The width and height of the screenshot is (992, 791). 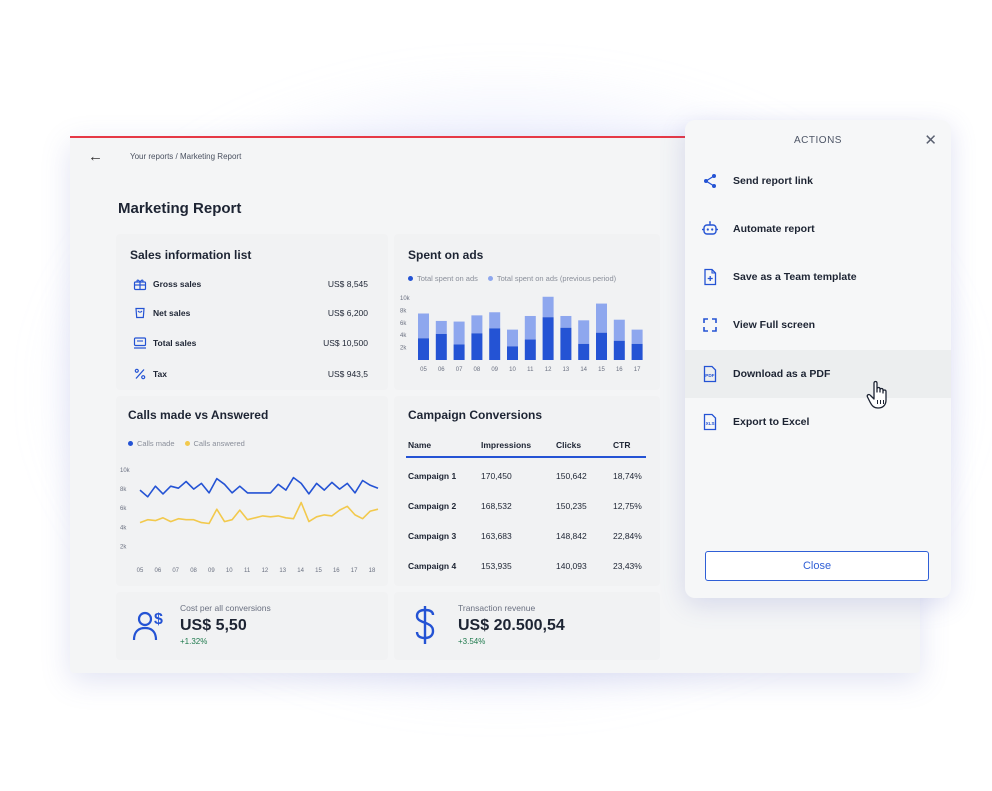 What do you see at coordinates (123, 509) in the screenshot?
I see `y-tick-label: 6k` at bounding box center [123, 509].